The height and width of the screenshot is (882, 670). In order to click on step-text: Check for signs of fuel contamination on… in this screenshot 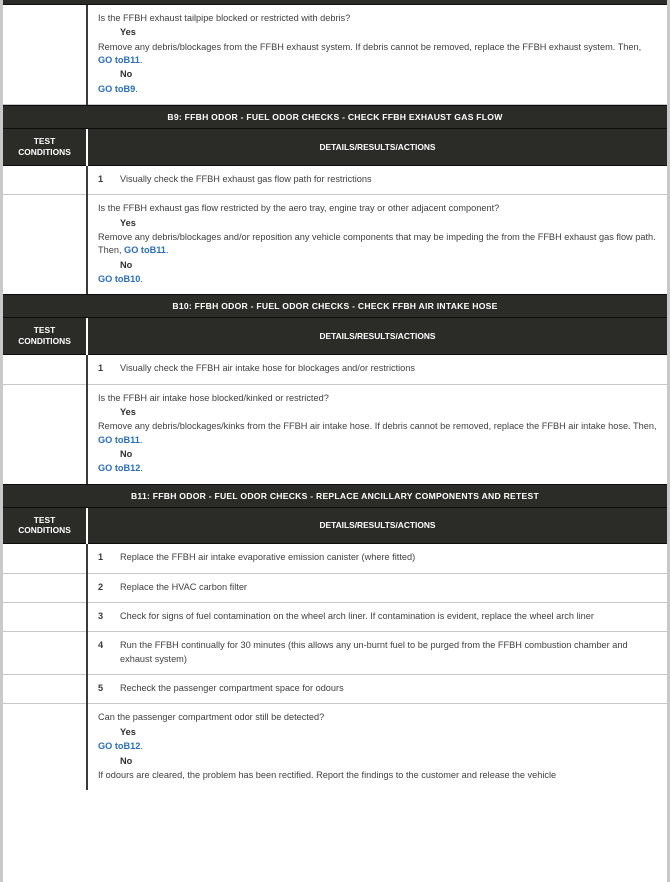, I will do `click(357, 616)`.